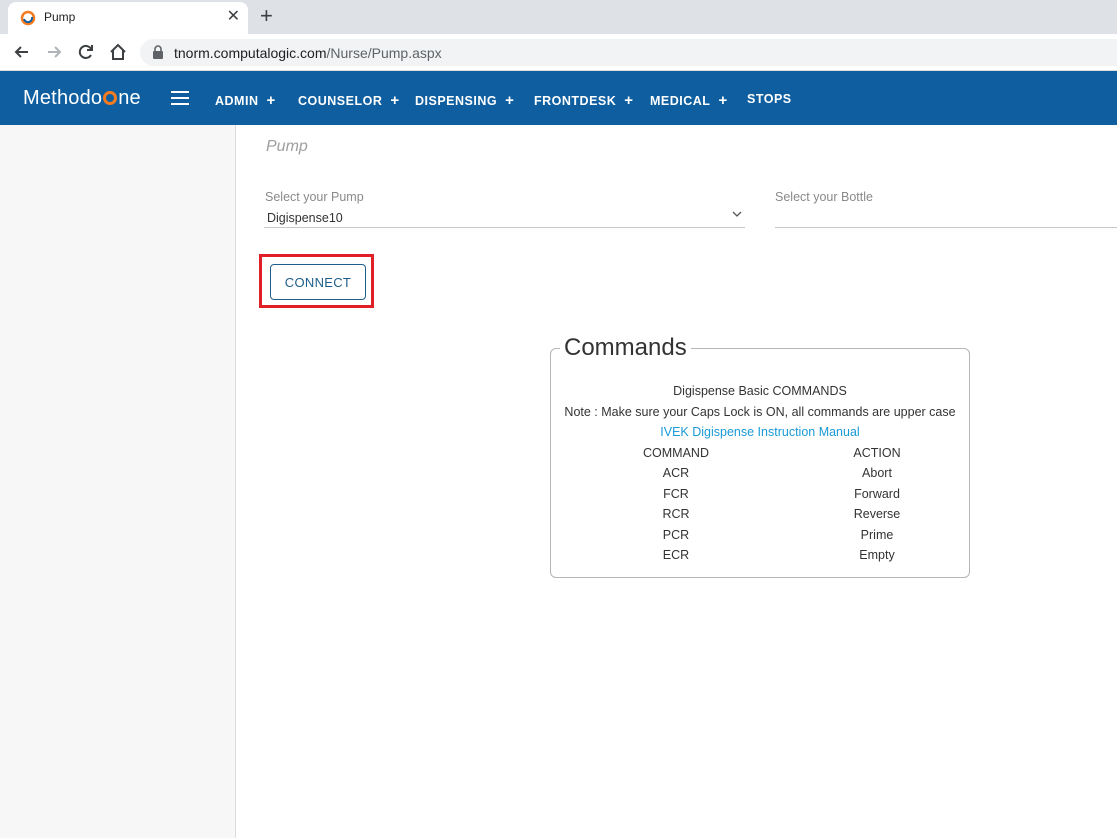 The height and width of the screenshot is (838, 1117). I want to click on forward-arrow-icon, so click(54, 52).